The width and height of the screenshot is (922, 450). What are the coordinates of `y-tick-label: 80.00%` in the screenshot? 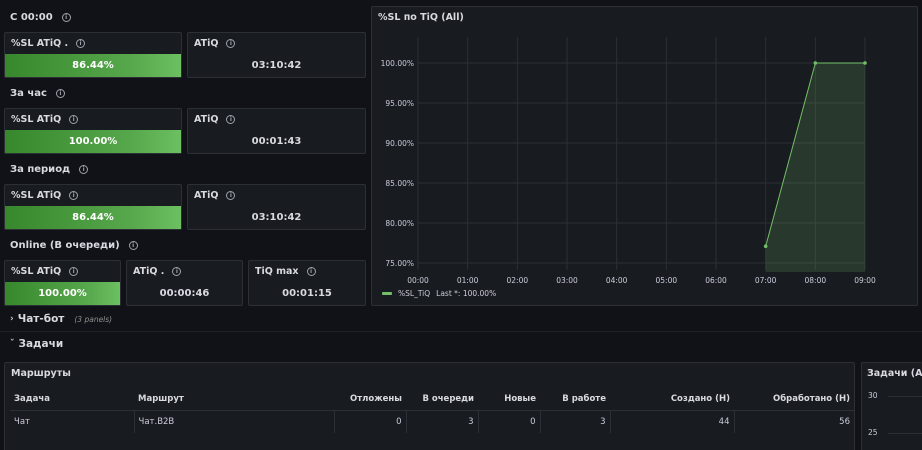 It's located at (399, 223).